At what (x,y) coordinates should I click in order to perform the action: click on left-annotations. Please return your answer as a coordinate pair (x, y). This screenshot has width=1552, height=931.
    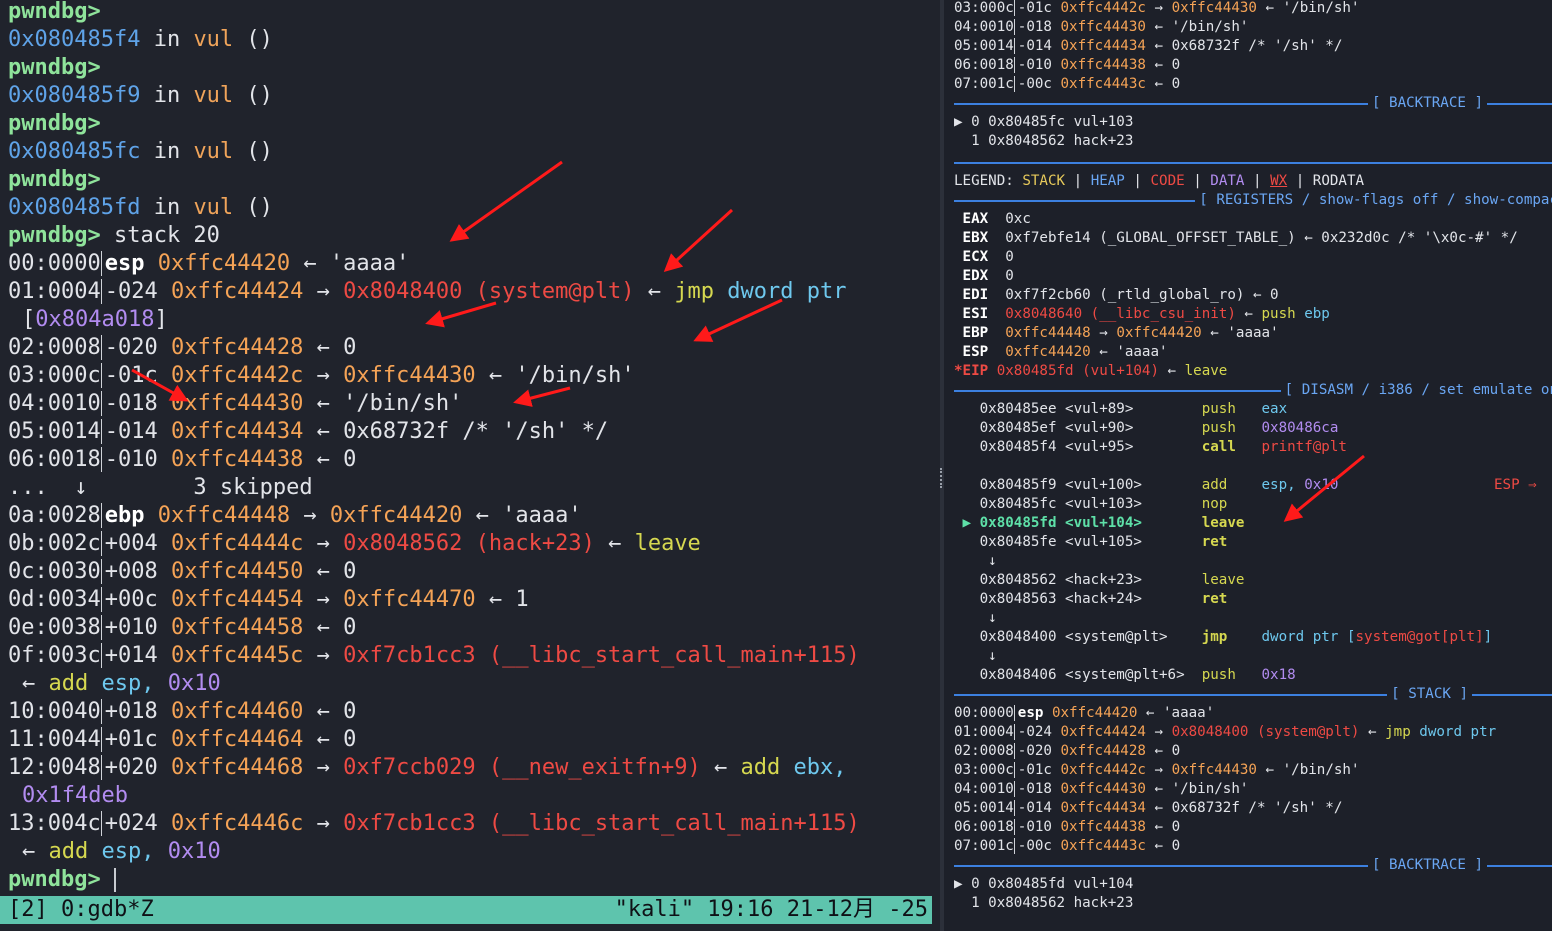
    Looking at the image, I should click on (457, 283).